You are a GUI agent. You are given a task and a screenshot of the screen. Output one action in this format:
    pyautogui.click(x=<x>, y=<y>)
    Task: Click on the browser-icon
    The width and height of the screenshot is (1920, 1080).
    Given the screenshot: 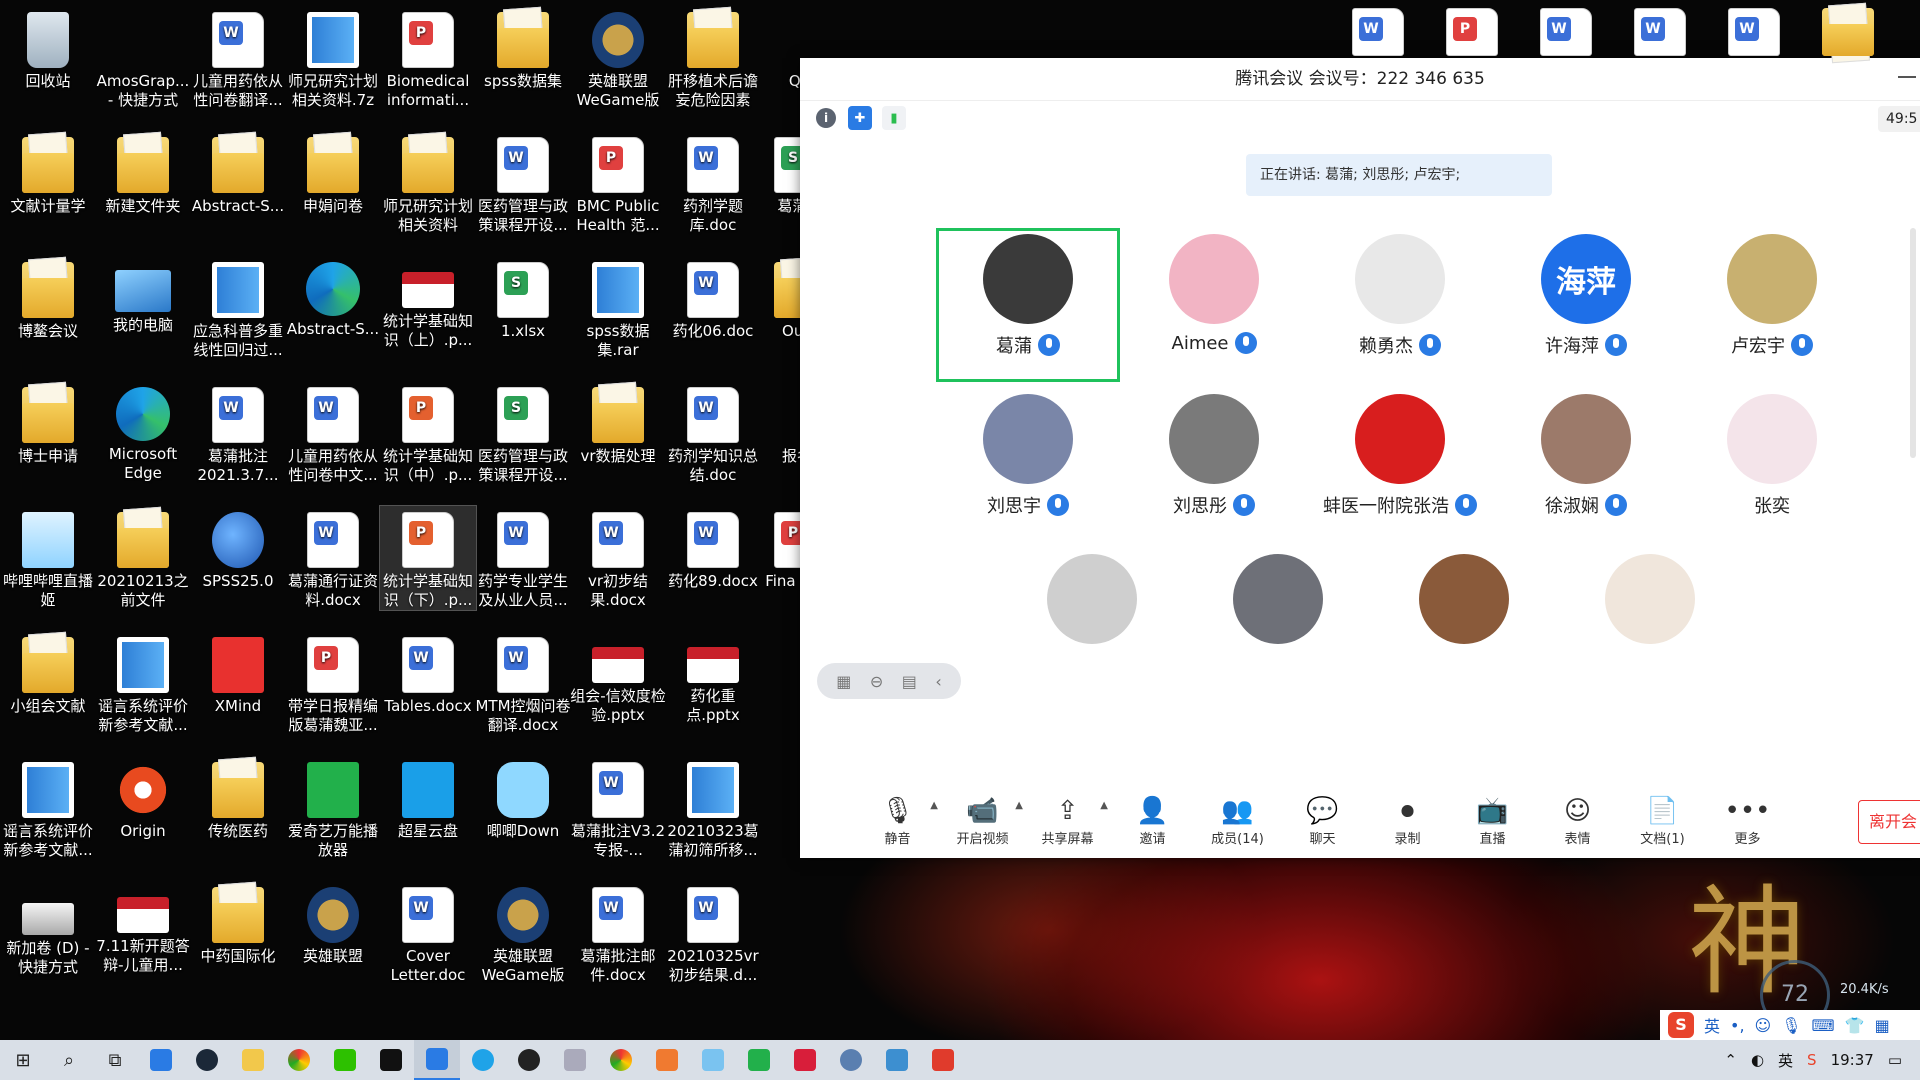 What is the action you would take?
    pyautogui.click(x=851, y=1060)
    